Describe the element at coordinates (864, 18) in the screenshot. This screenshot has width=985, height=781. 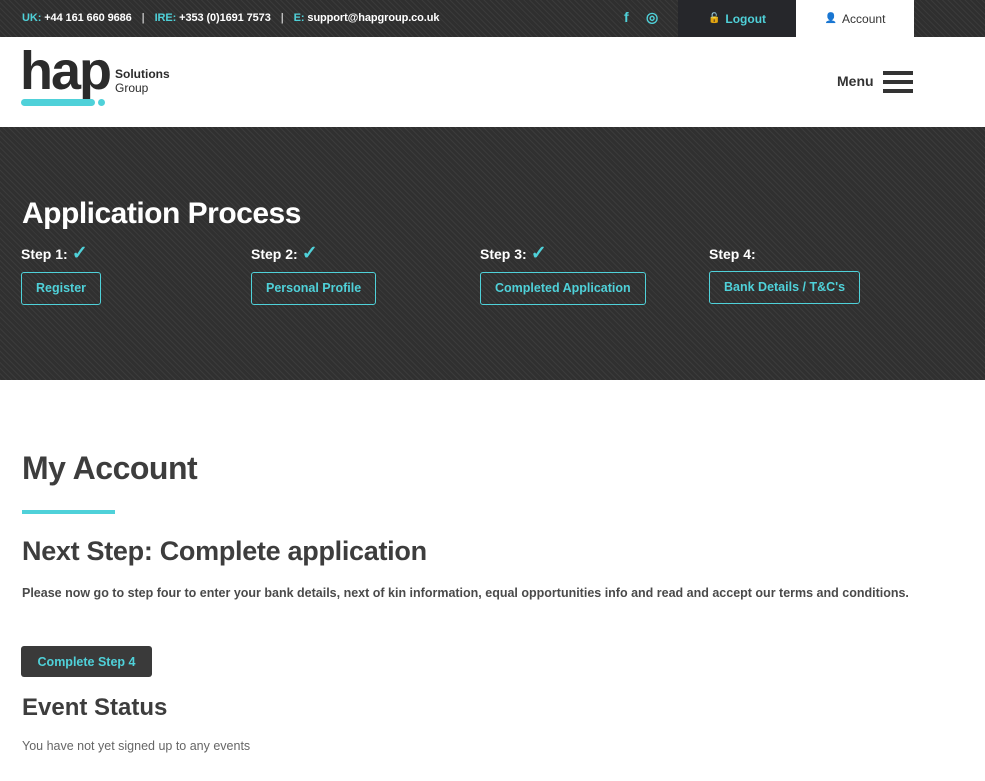
I see `account-label: Account` at that location.